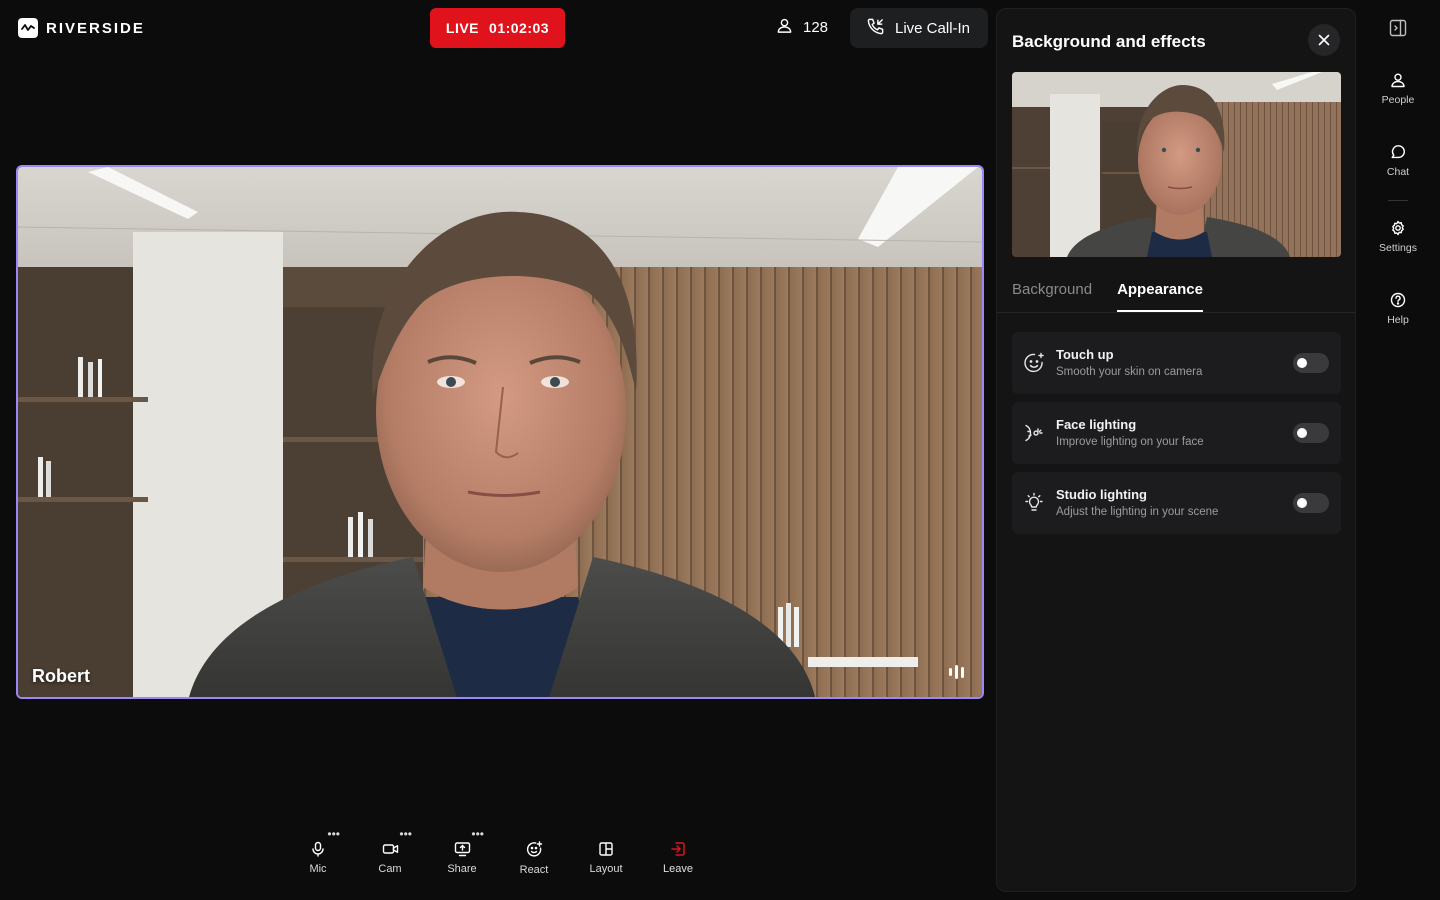  I want to click on close-panel-button, so click(1324, 40).